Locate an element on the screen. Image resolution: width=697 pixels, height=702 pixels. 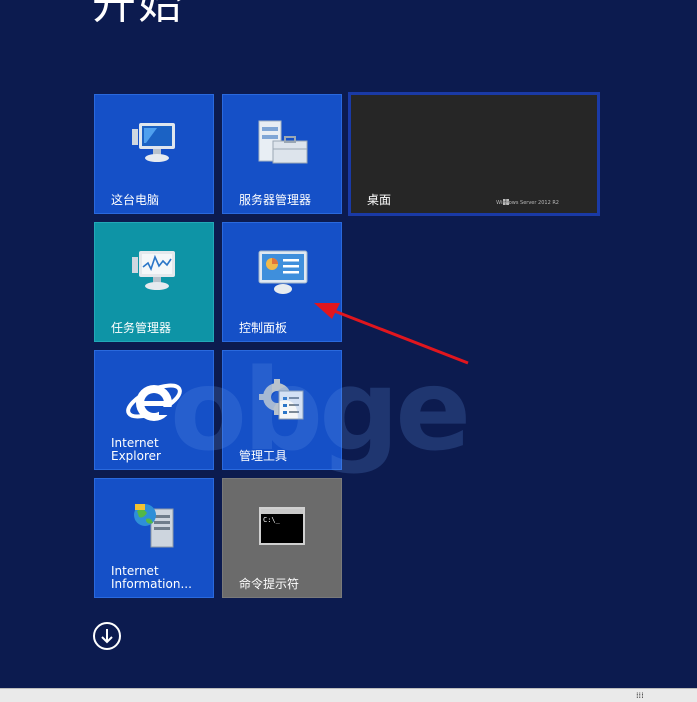
tile-internet-explorer: Internet Explorer is located at coordinates (154, 410).